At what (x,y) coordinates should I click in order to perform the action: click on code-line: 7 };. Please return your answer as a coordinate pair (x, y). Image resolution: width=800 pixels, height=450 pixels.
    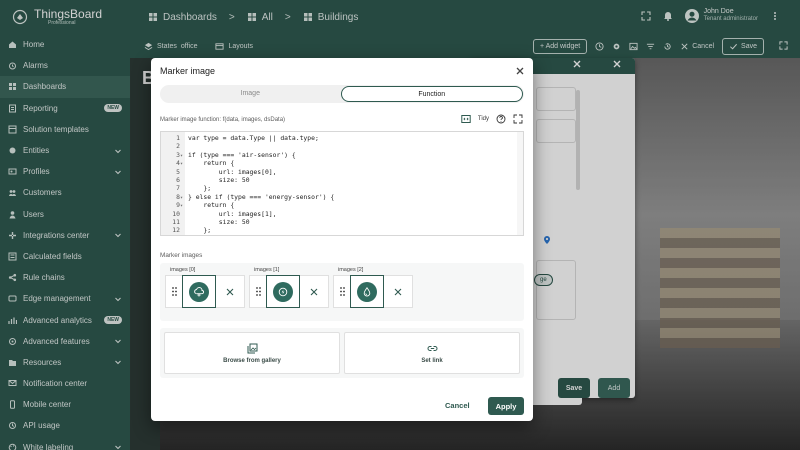
    Looking at the image, I should click on (342, 188).